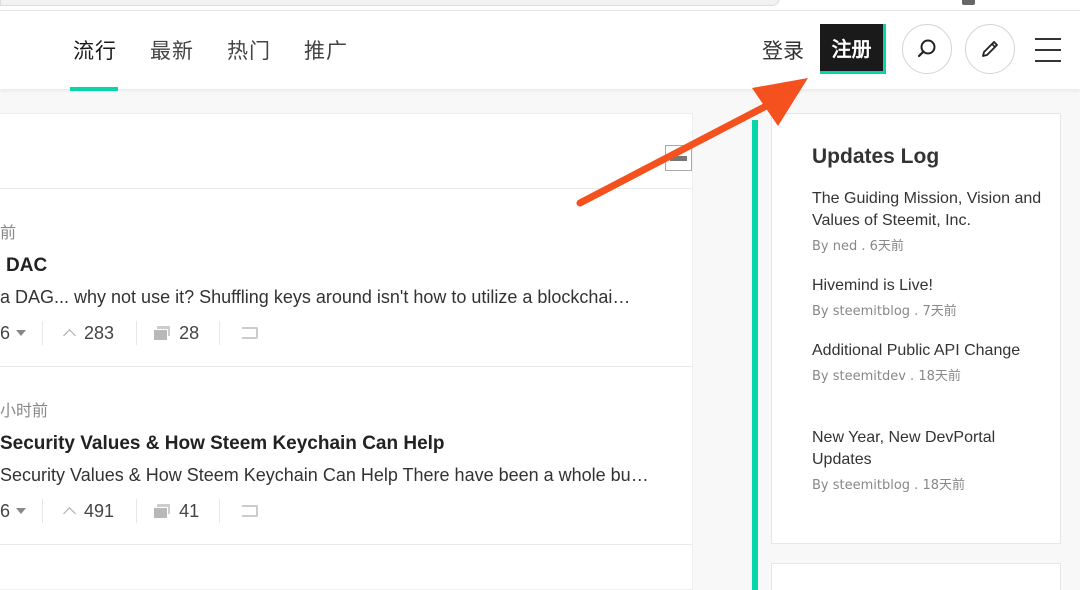 This screenshot has width=1080, height=590. I want to click on update-meta: By steemitblog . 18天前, so click(888, 485).